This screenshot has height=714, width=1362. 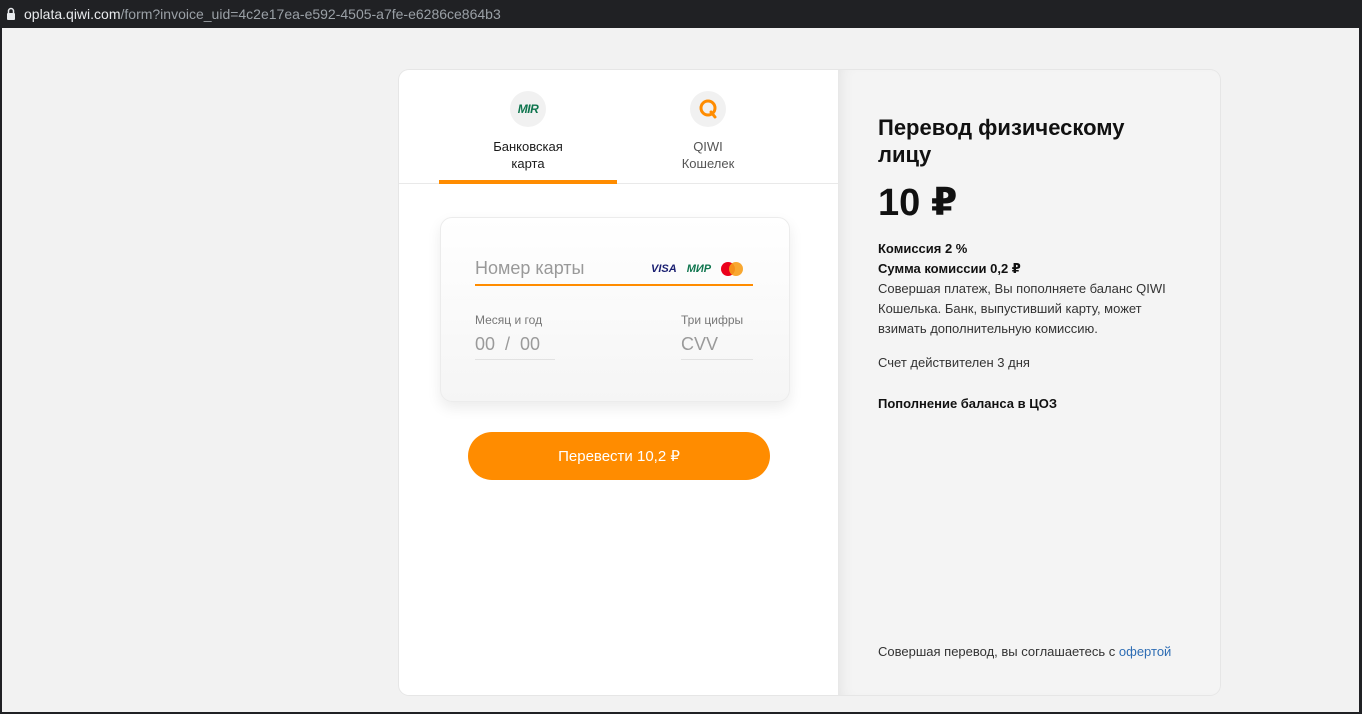 I want to click on offer-link: офертой, so click(x=1145, y=651).